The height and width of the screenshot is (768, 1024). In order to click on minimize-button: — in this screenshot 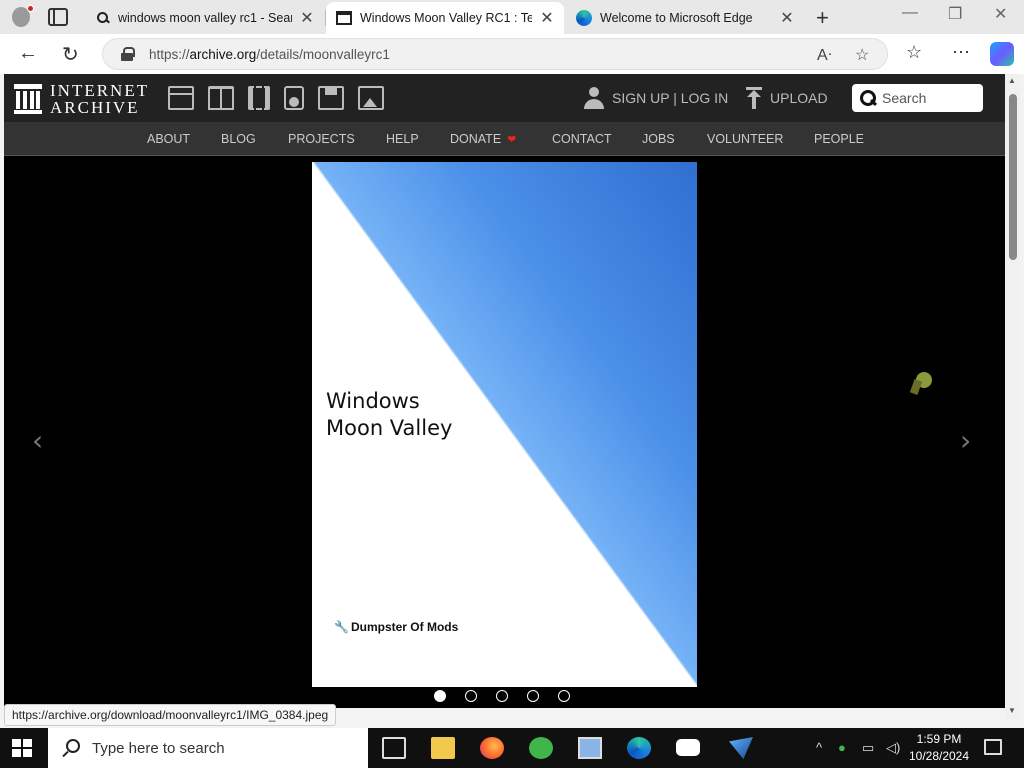, I will do `click(910, 13)`.